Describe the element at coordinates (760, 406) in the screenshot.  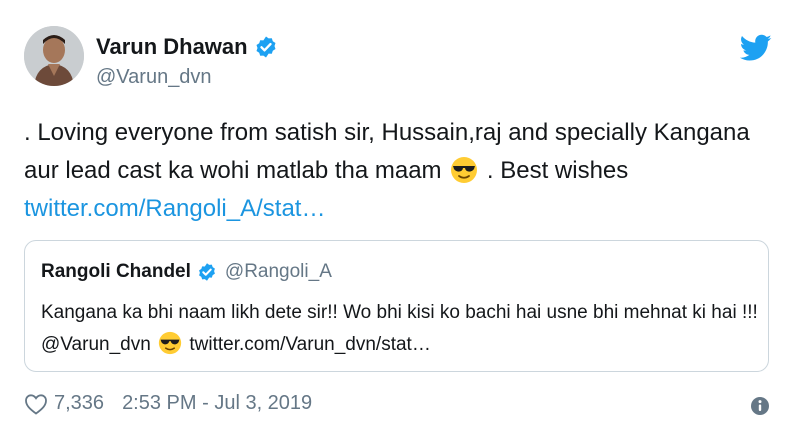
I see `info-icon` at that location.